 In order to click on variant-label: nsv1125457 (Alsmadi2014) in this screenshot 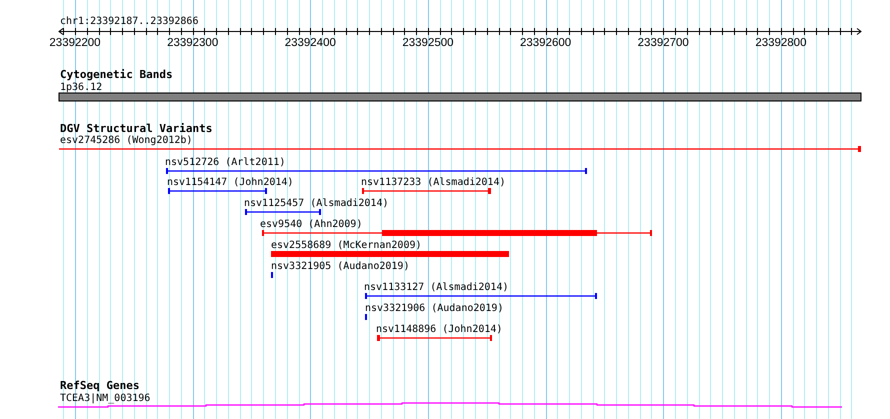, I will do `click(316, 203)`.